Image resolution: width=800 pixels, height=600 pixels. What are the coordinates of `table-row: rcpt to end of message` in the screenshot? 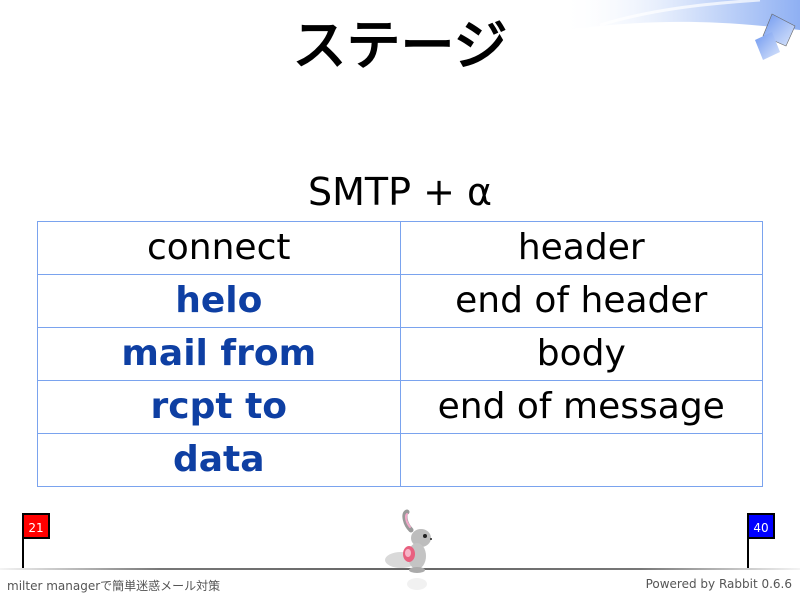 It's located at (400, 407).